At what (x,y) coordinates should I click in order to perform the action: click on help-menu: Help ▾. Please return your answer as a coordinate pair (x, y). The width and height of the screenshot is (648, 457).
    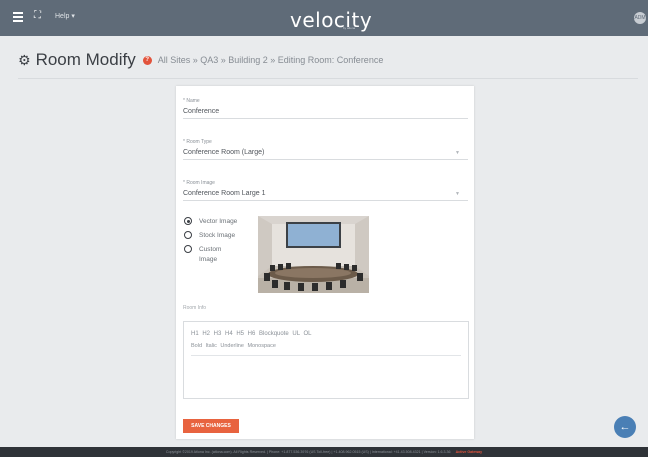
    Looking at the image, I should click on (65, 16).